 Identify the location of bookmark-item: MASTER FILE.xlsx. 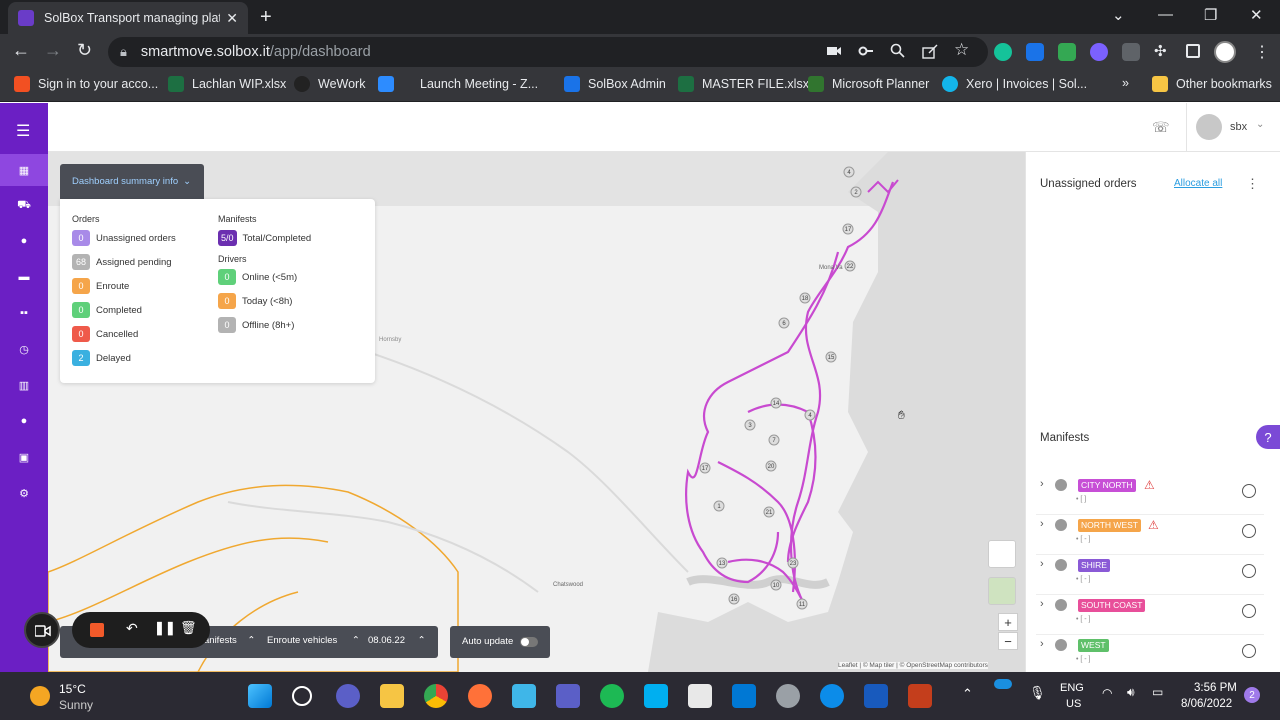
(743, 84).